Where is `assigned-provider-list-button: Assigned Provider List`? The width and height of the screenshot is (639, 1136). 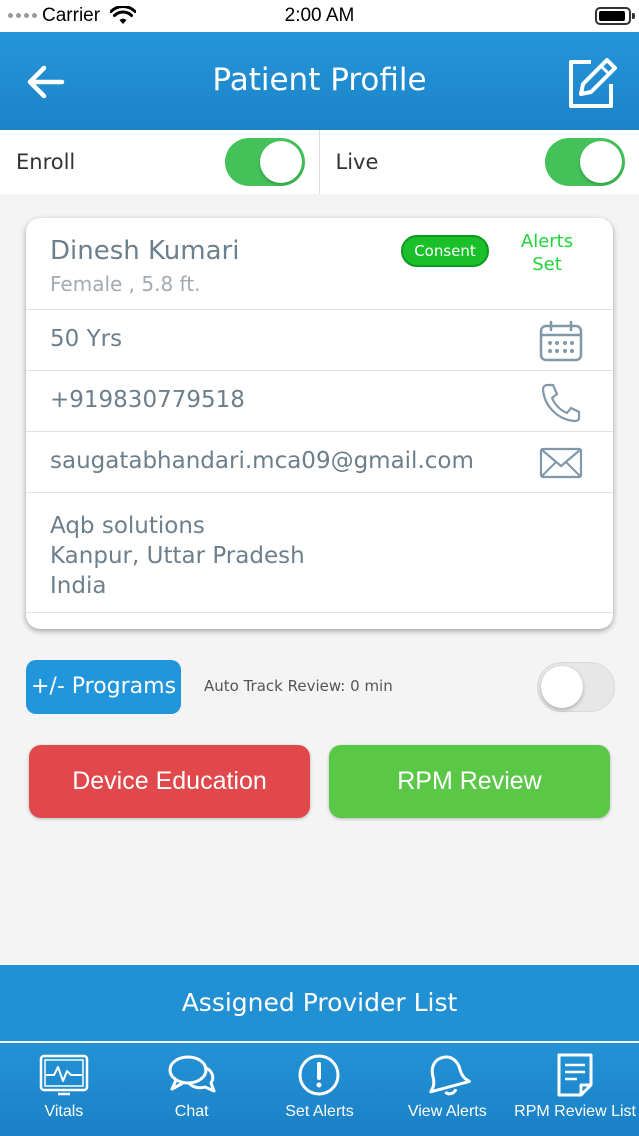
assigned-provider-list-button: Assigned Provider List is located at coordinates (319, 1003).